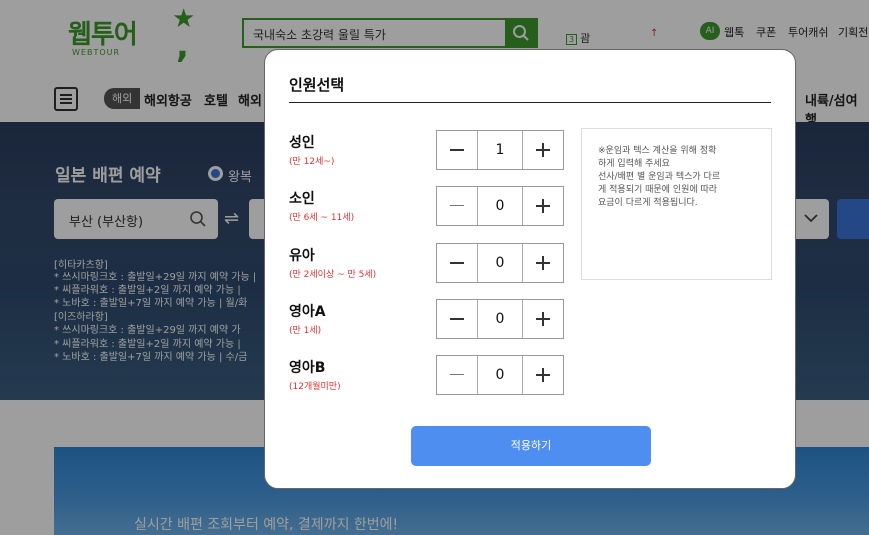 The width and height of the screenshot is (869, 535). I want to click on notice-text-line: 게 적용되기 때문에 인원에 따라, so click(658, 190).